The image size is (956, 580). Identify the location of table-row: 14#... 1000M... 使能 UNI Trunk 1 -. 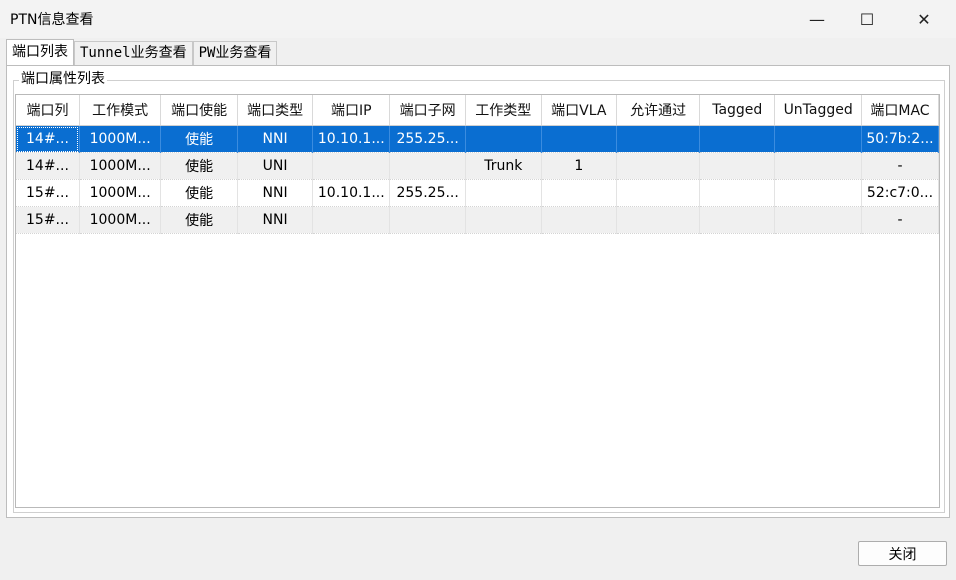
(477, 166).